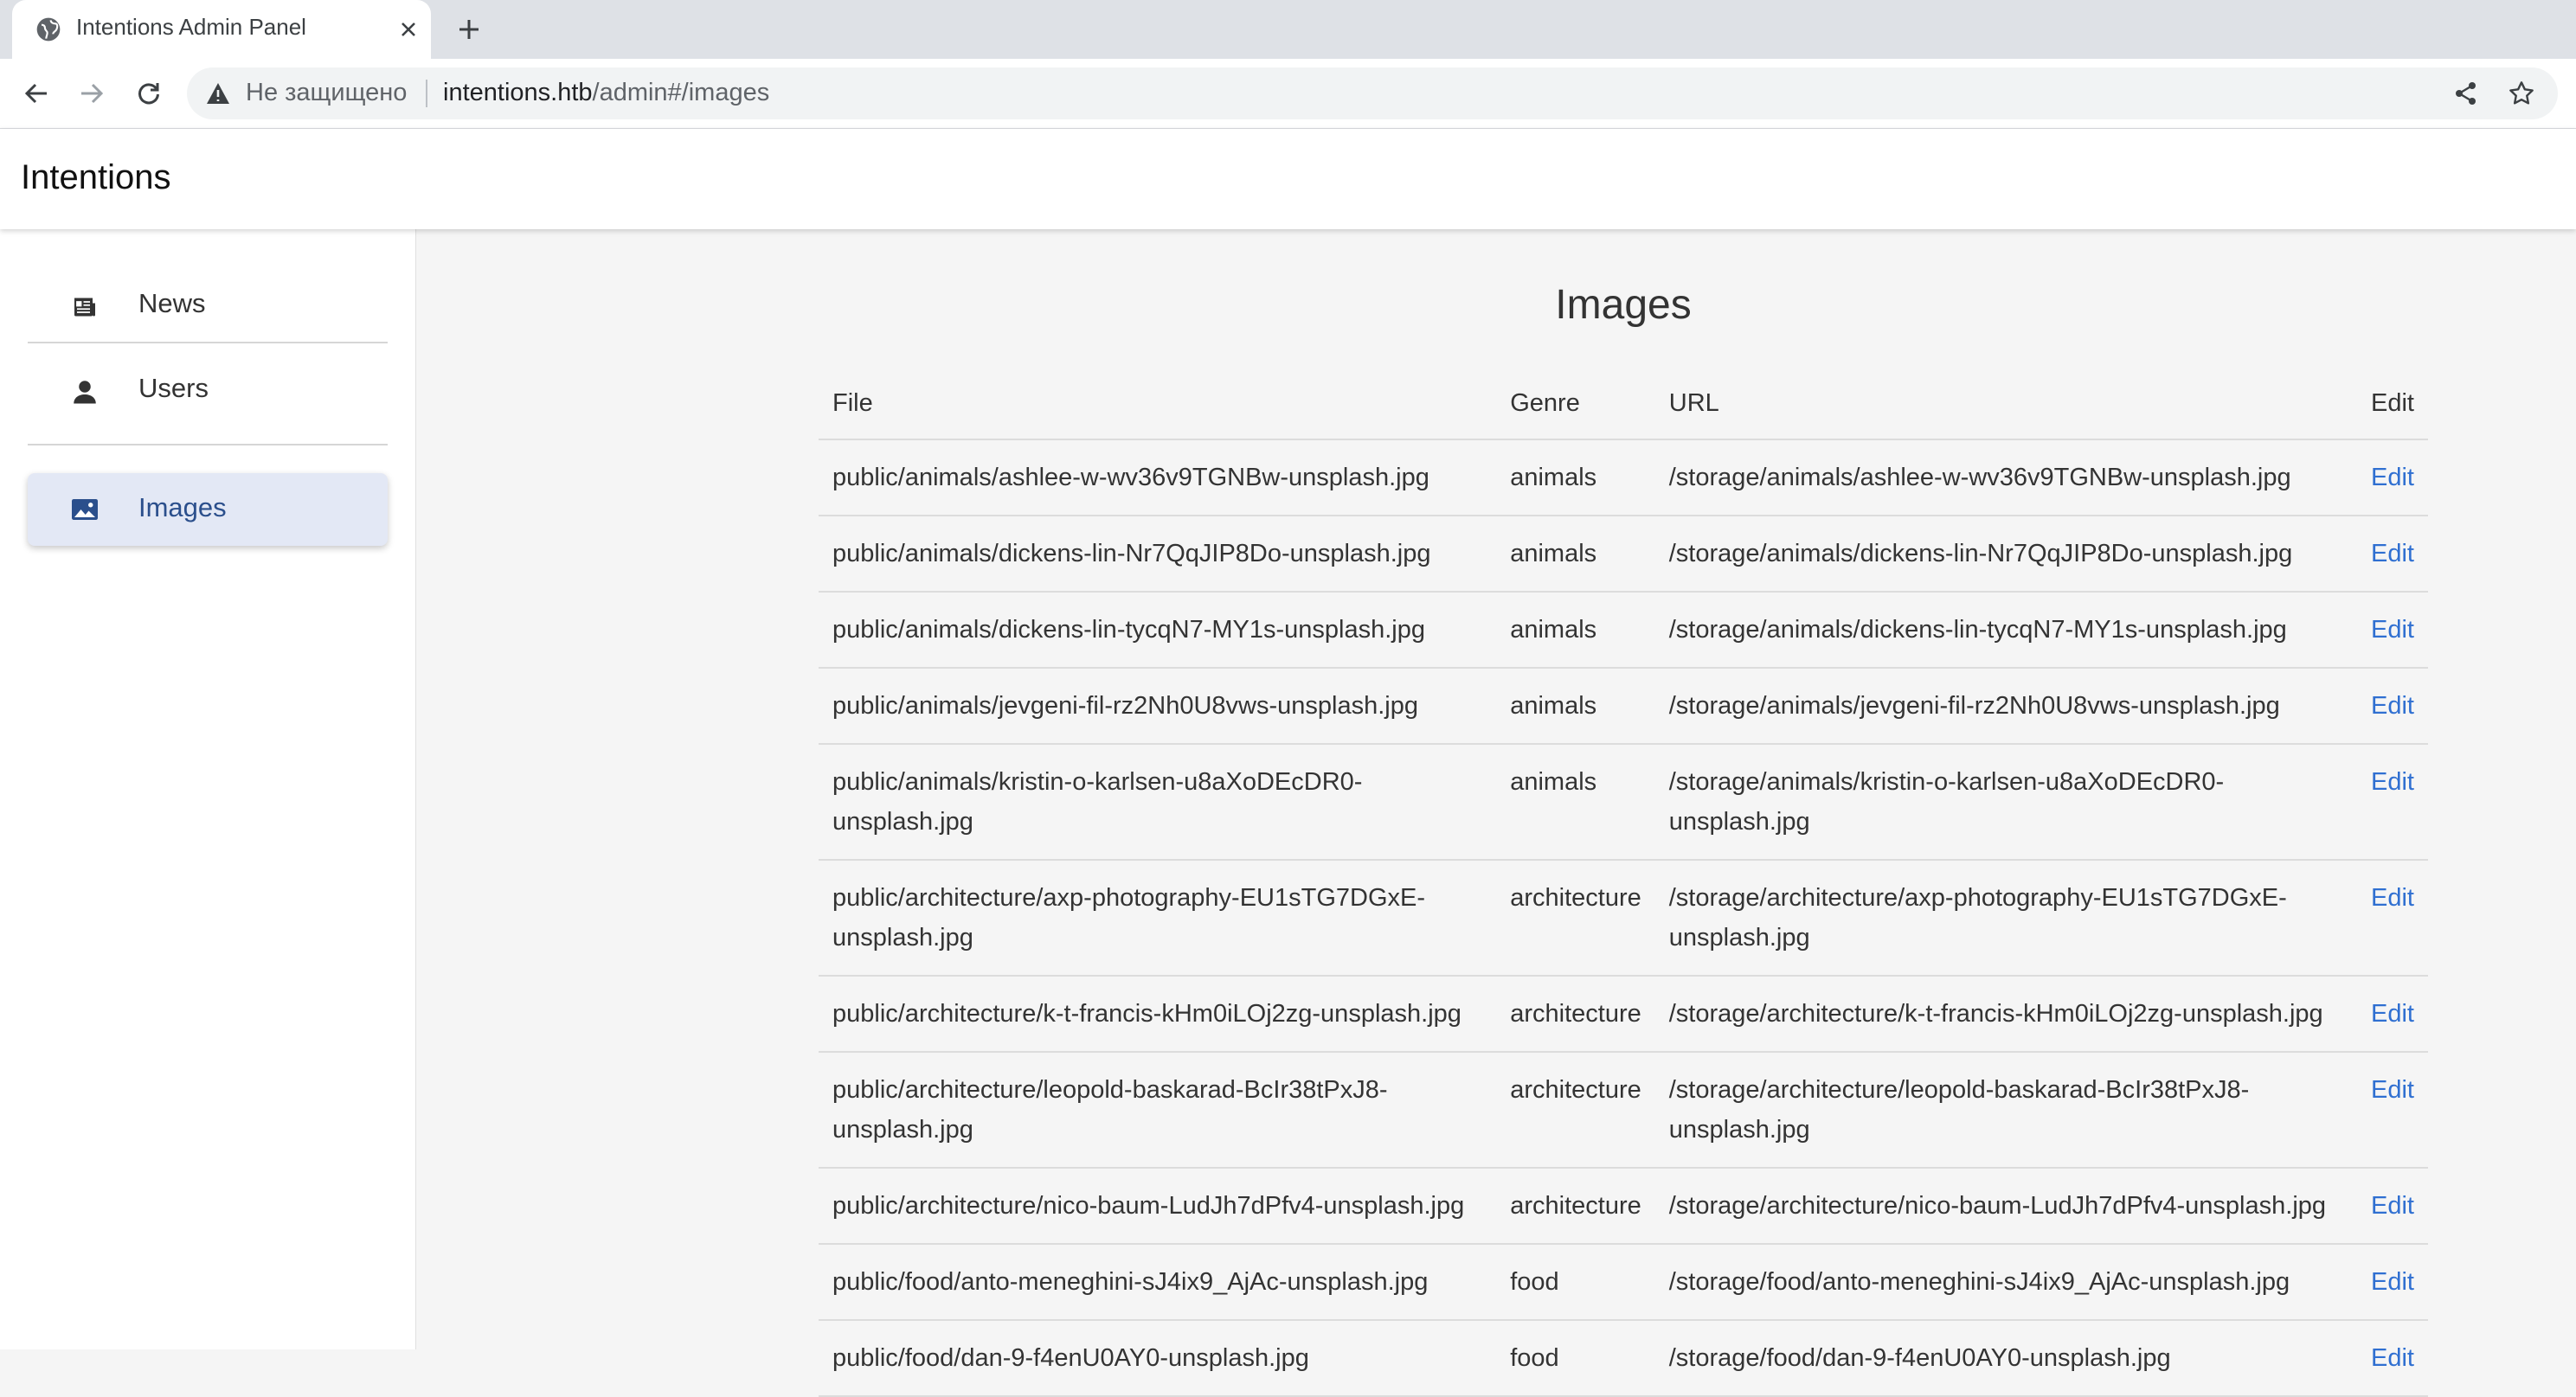 The image size is (2576, 1397). Describe the element at coordinates (172, 303) in the screenshot. I see `sidebar-item-label: News` at that location.